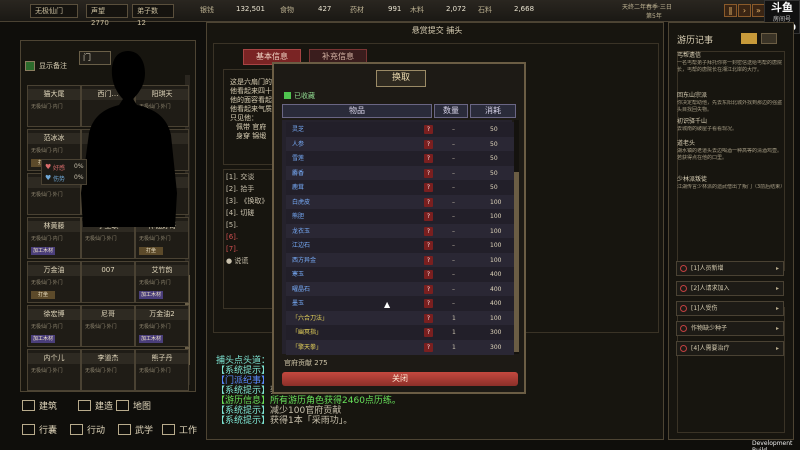  I want to click on character-card: 艾竹韵 无极仙门·内门 加工木材, so click(162, 282).